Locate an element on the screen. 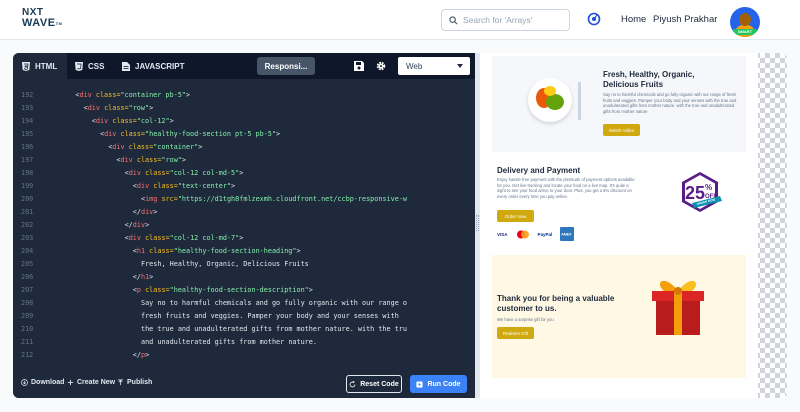 This screenshot has width=800, height=412. run-code-button: Run Code is located at coordinates (438, 384).